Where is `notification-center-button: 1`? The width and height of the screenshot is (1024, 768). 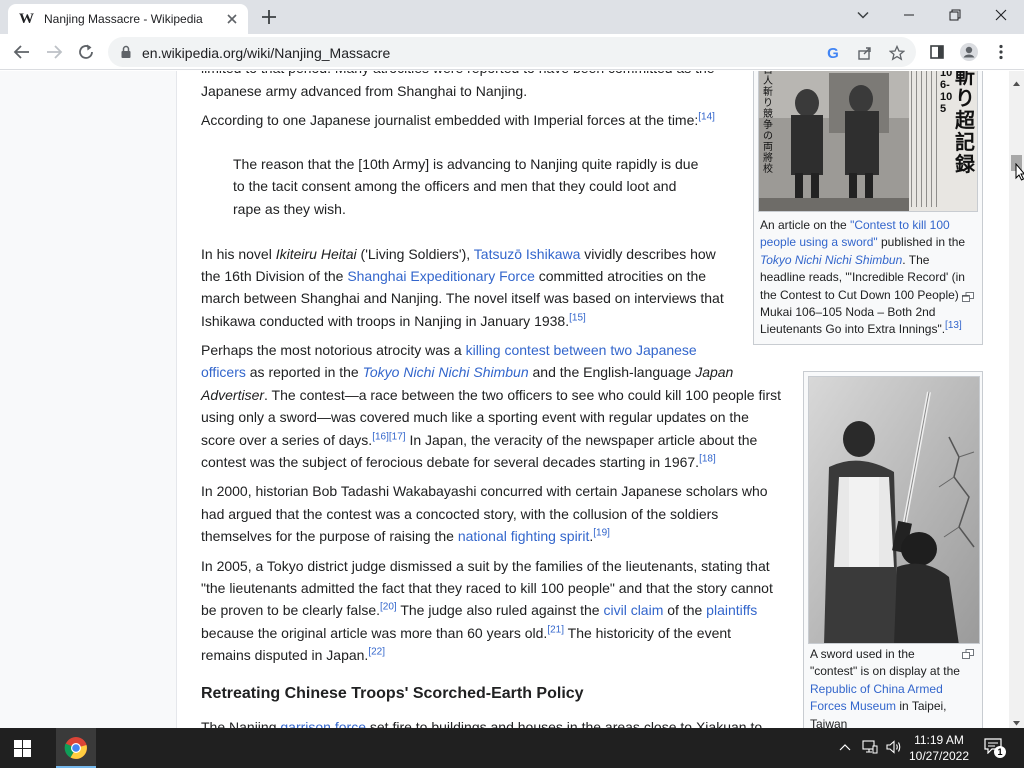
notification-center-button: 1 is located at coordinates (995, 748).